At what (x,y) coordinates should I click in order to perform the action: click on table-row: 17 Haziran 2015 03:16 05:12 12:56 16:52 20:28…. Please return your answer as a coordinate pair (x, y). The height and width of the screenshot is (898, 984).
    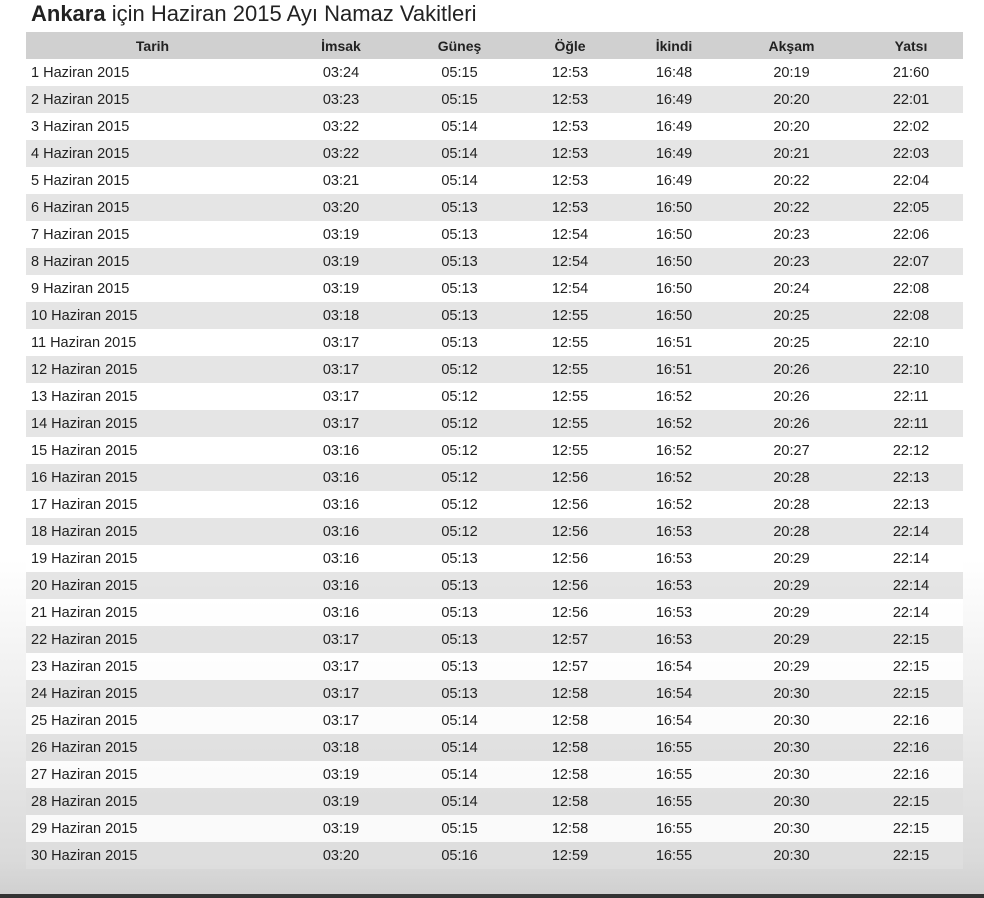
    Looking at the image, I should click on (494, 504).